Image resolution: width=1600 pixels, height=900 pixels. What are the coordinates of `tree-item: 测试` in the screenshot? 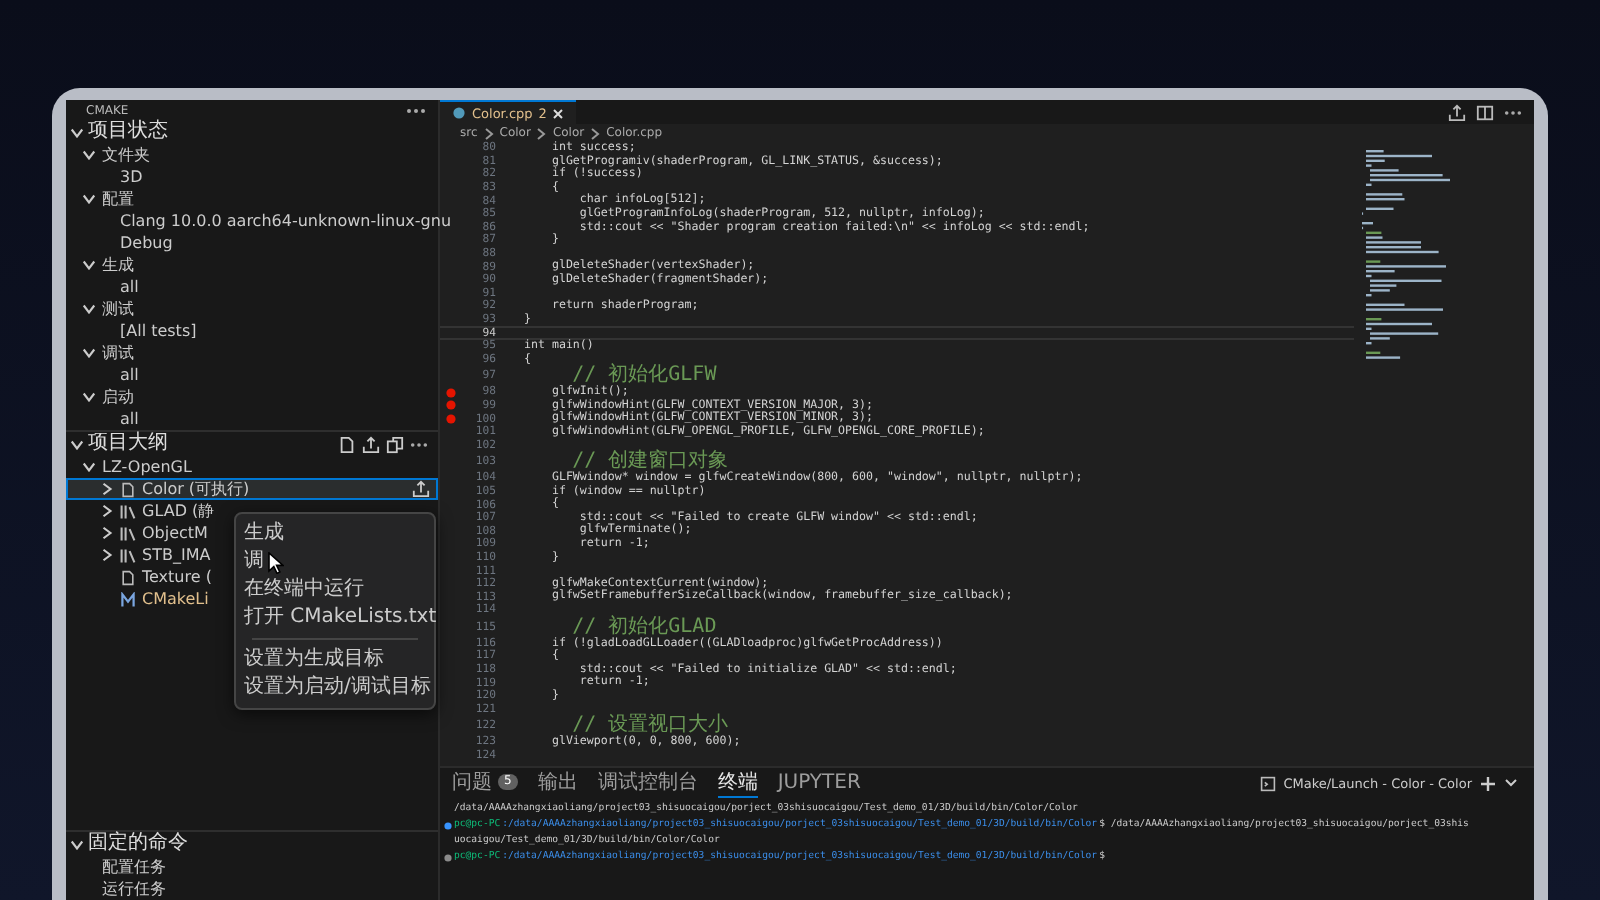 It's located at (118, 309).